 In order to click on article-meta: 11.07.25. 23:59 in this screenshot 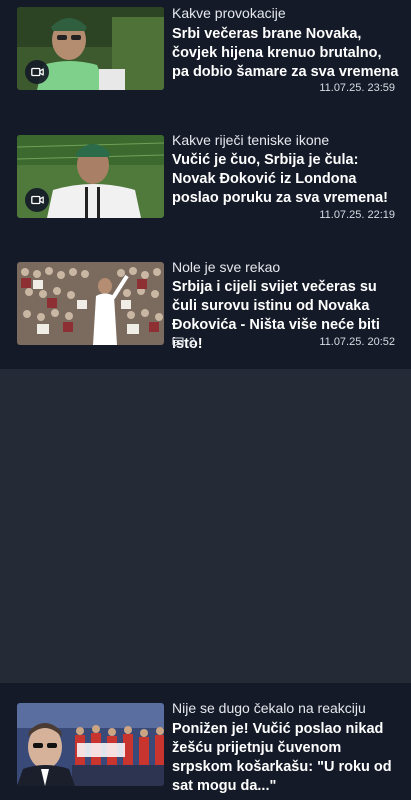, I will do `click(283, 90)`.